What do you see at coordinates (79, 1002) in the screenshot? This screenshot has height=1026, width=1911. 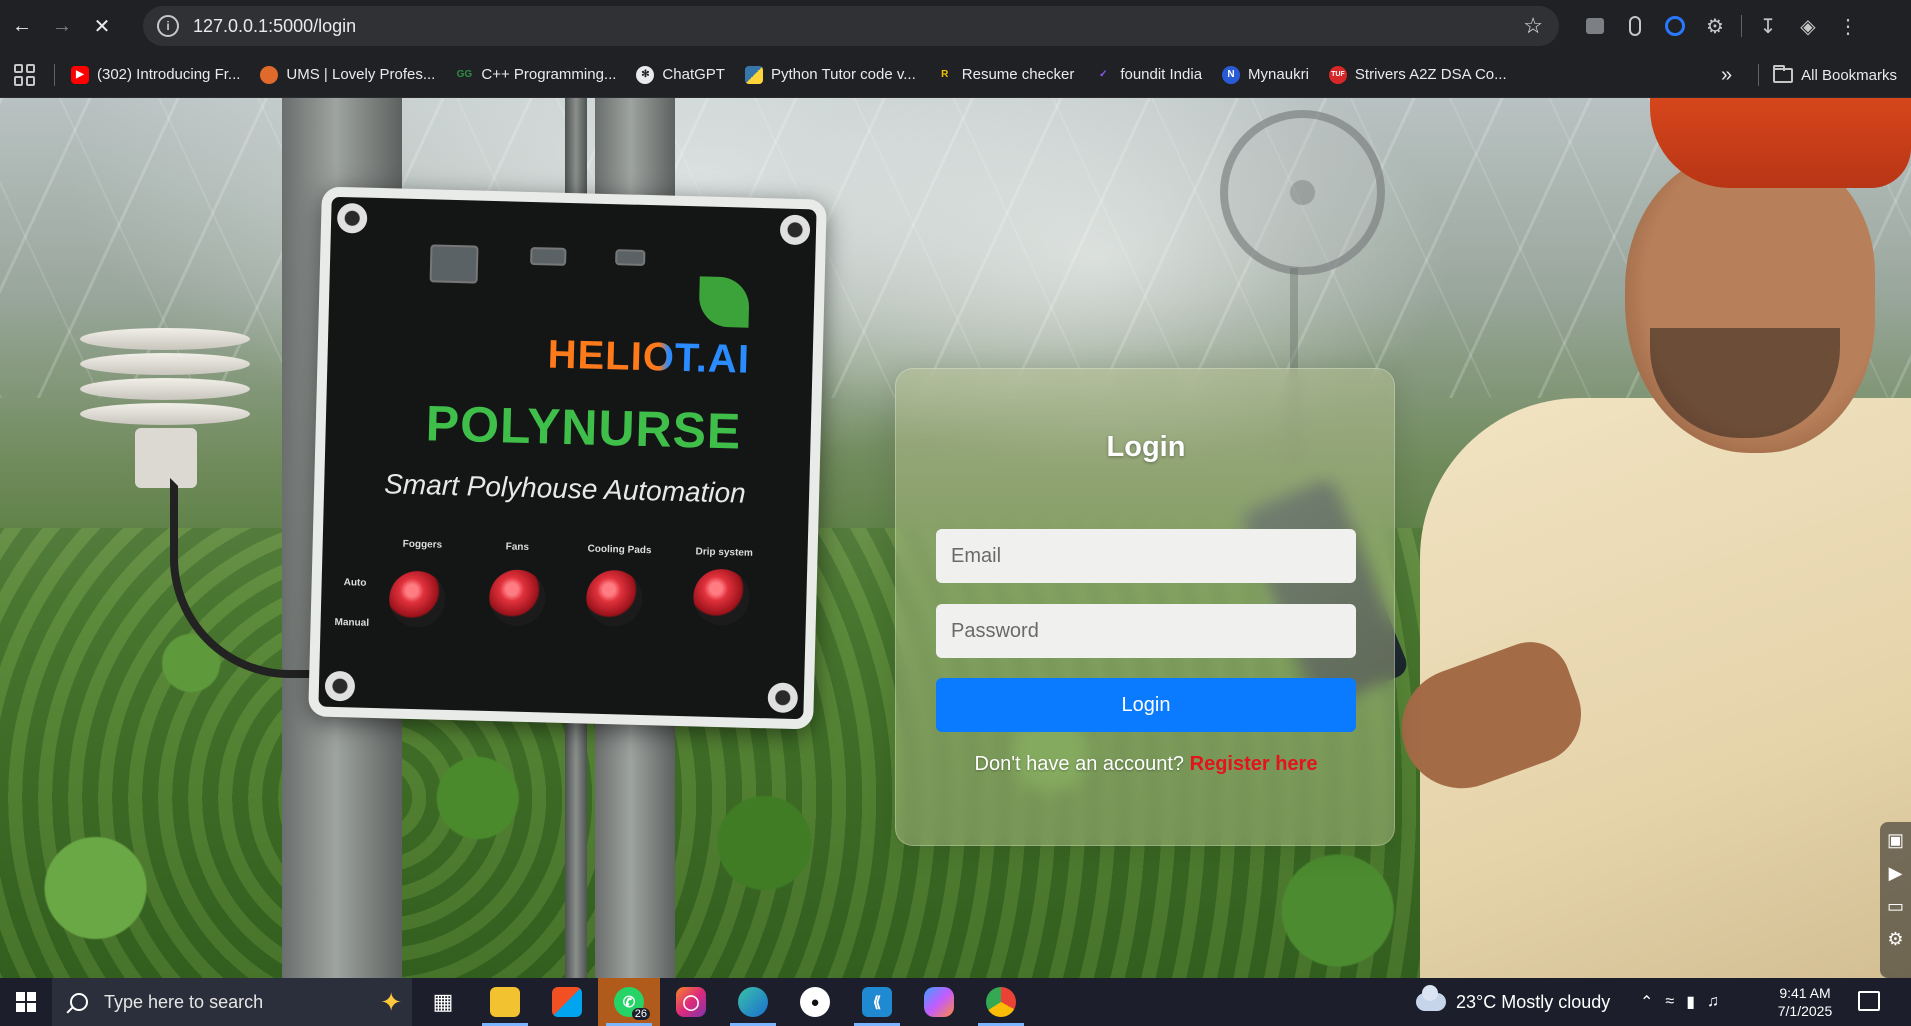 I see `search-icon` at bounding box center [79, 1002].